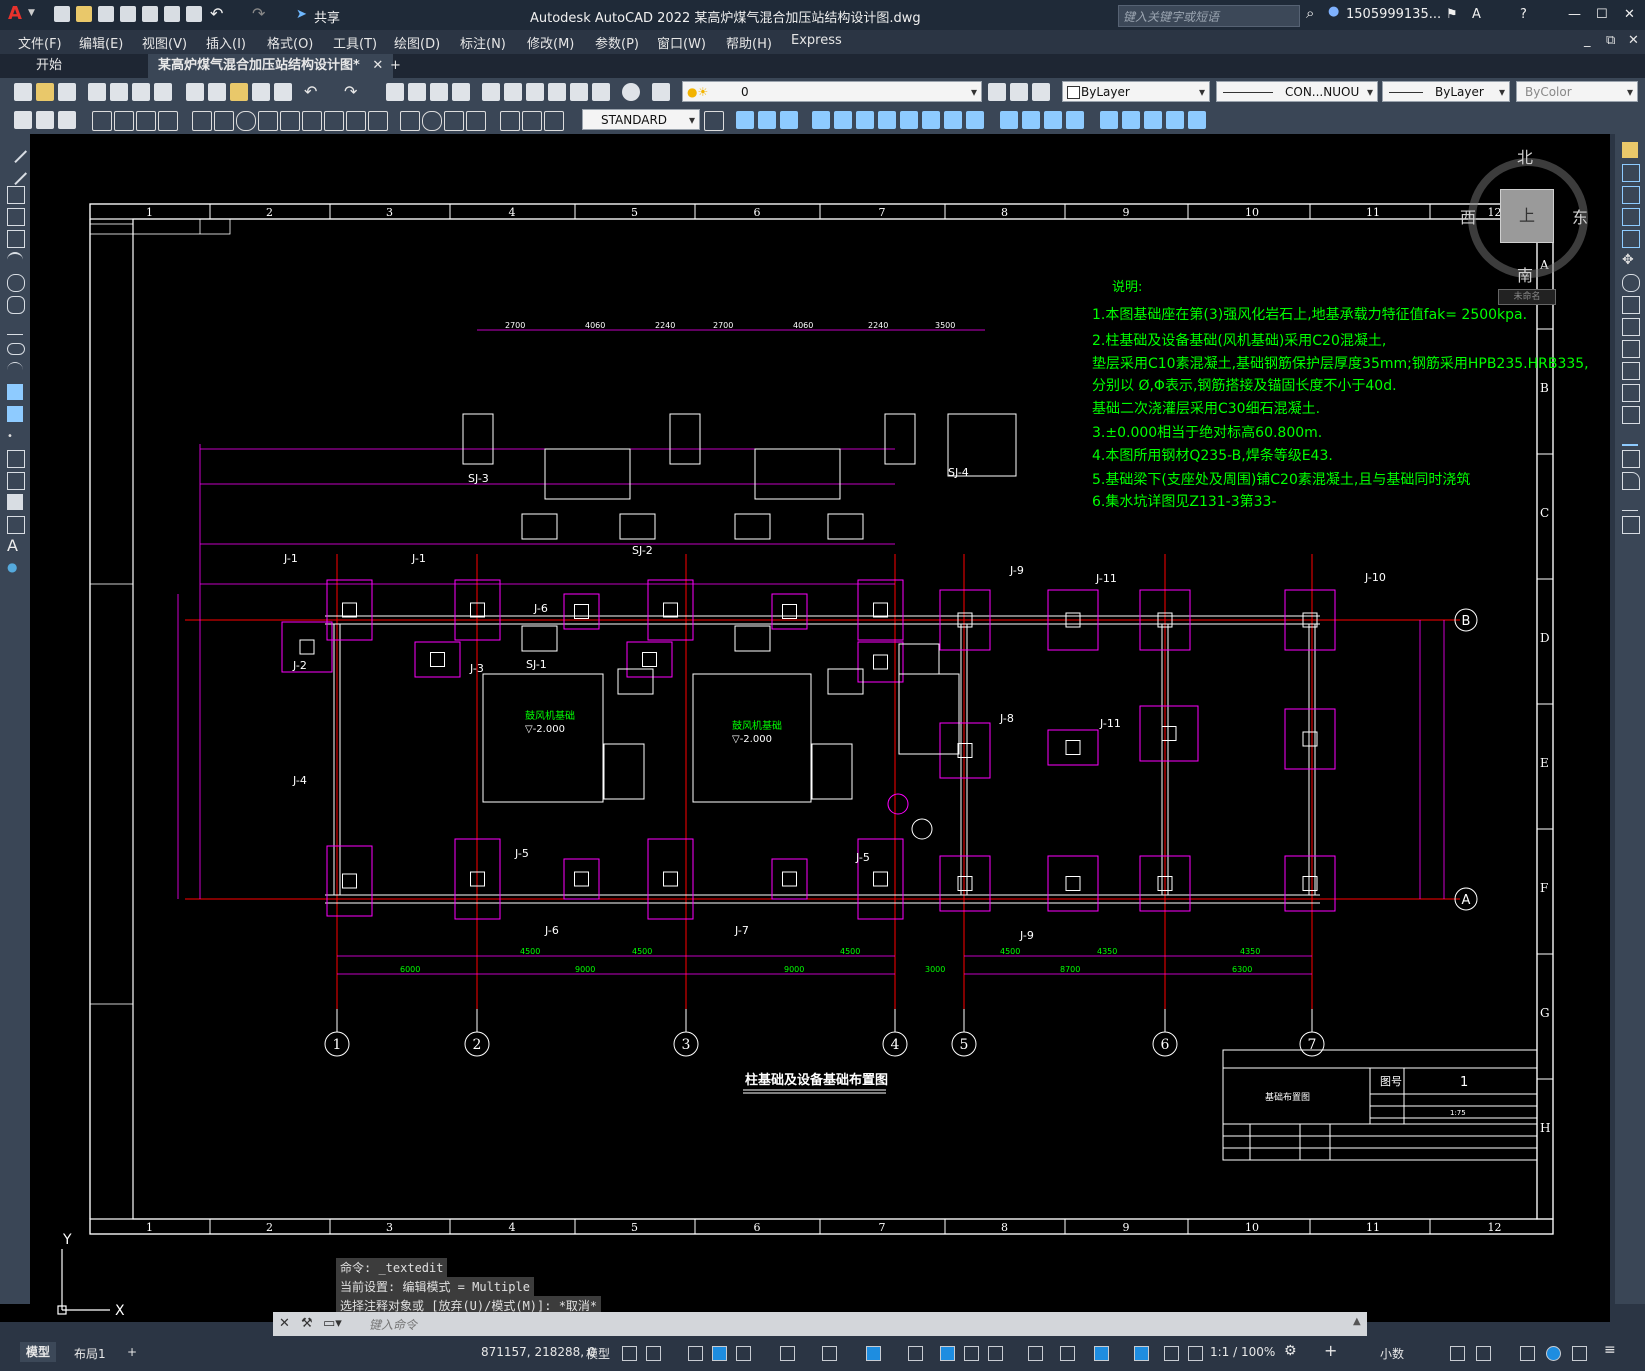 Image resolution: width=1645 pixels, height=1371 pixels. Describe the element at coordinates (1523, 14) in the screenshot. I see `help-icon: ?` at that location.